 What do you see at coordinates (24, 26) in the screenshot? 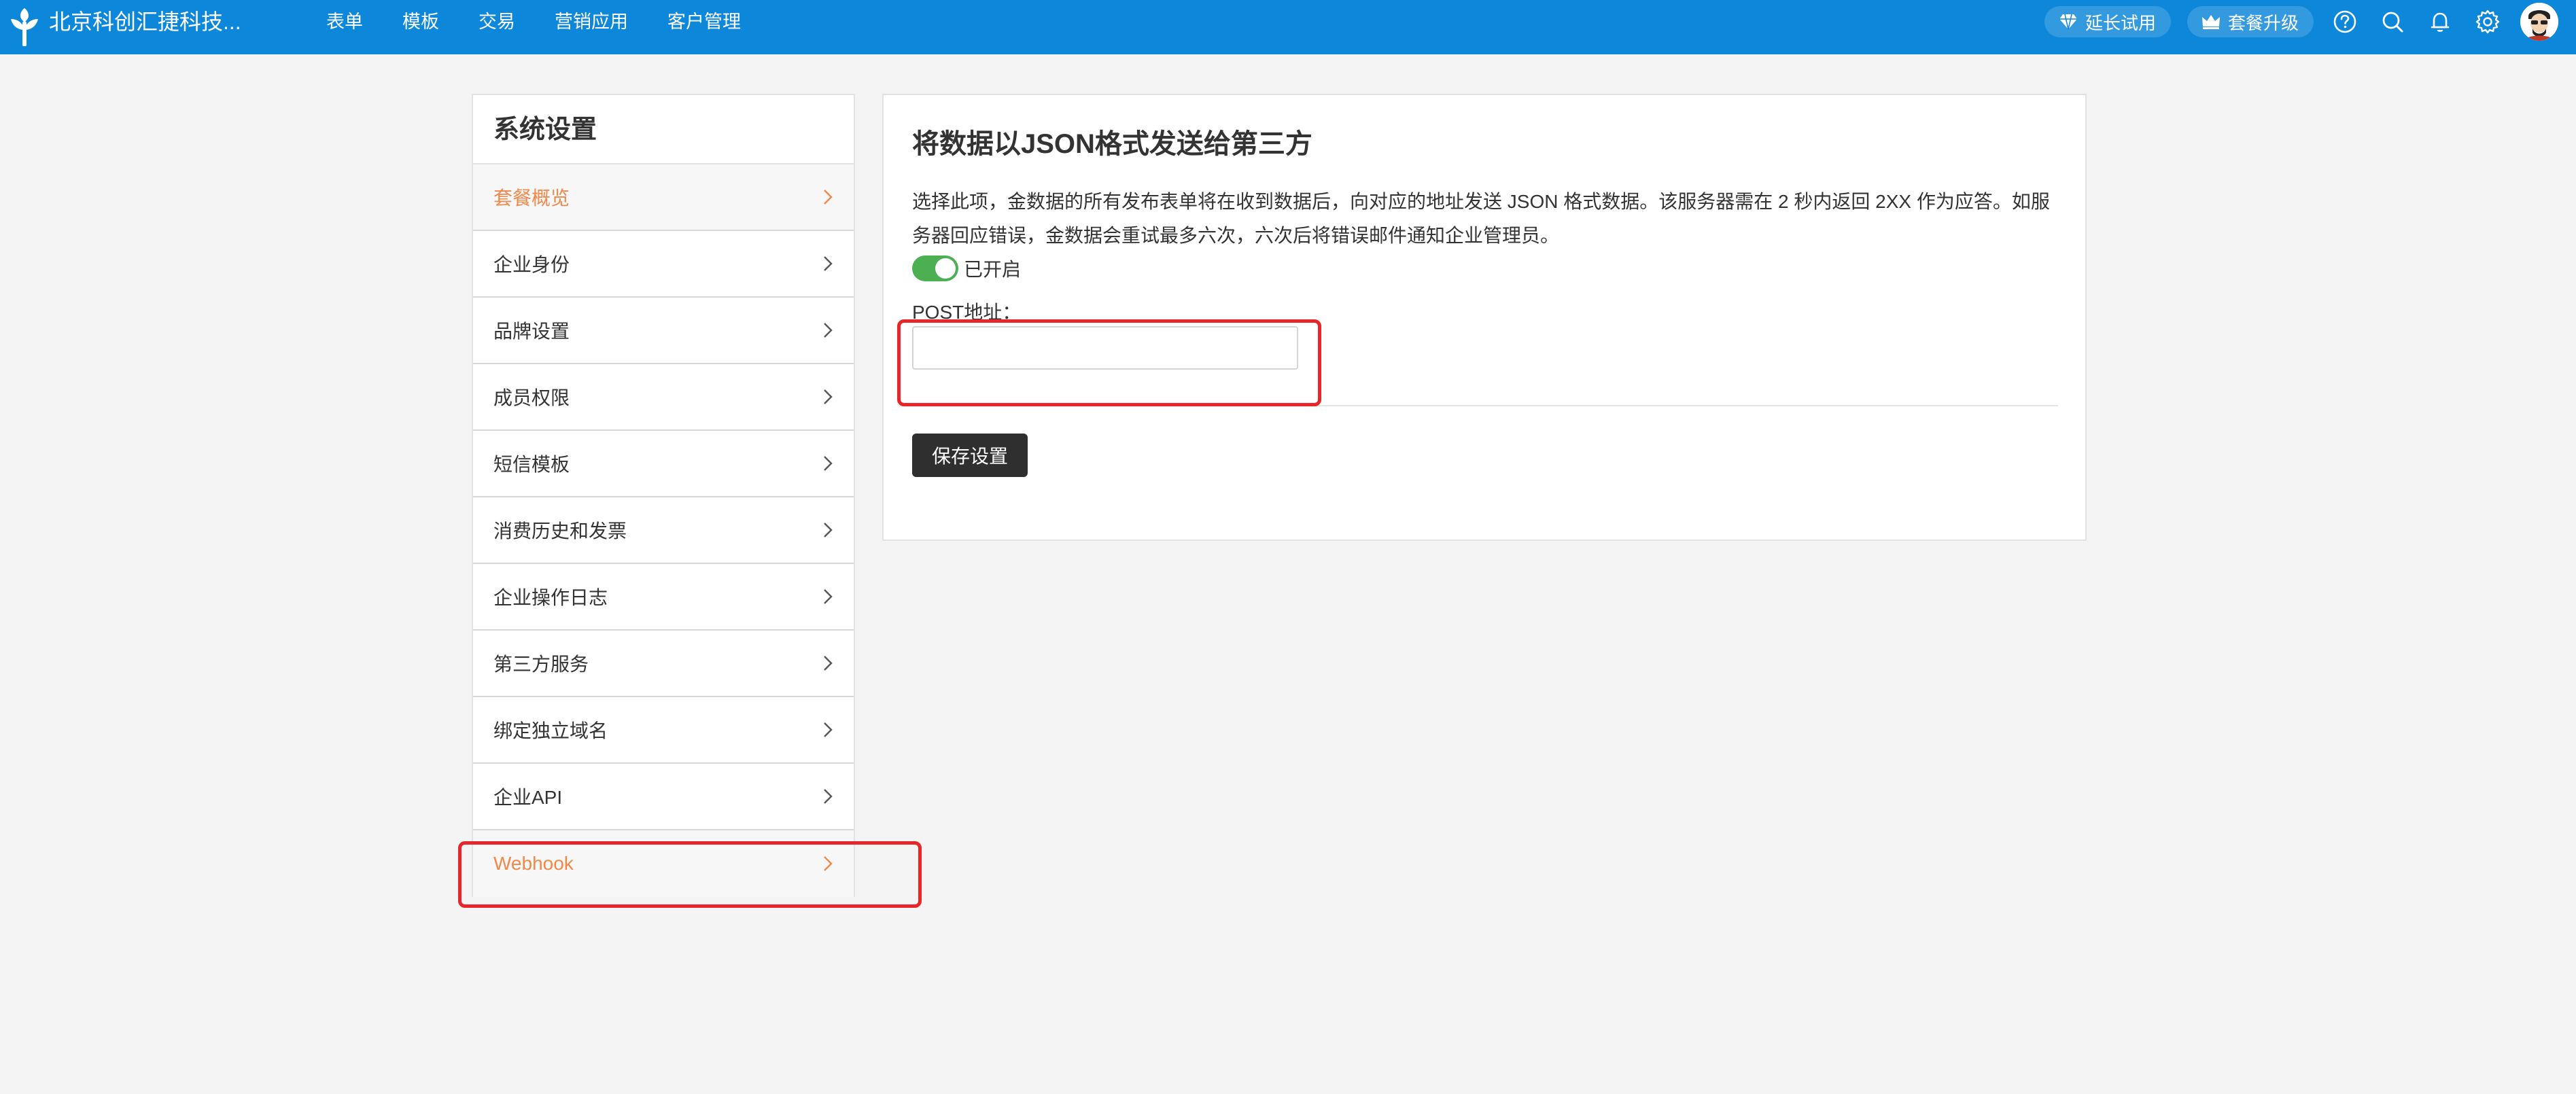
I see `logo-icon` at bounding box center [24, 26].